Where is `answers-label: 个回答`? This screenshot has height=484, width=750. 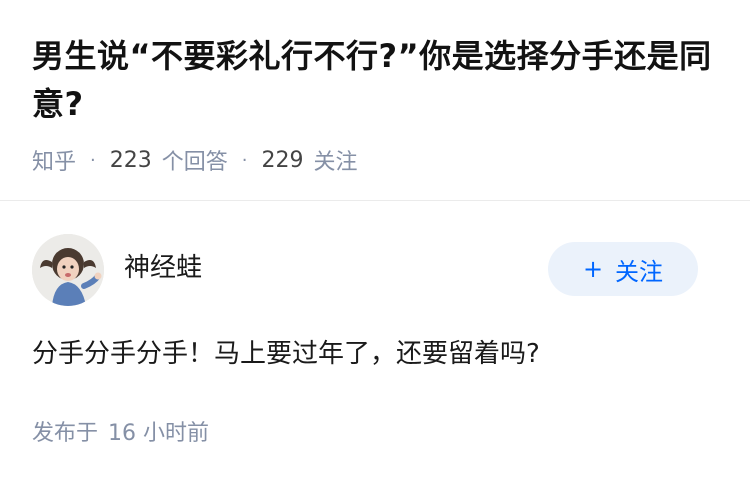 answers-label: 个回答 is located at coordinates (195, 160).